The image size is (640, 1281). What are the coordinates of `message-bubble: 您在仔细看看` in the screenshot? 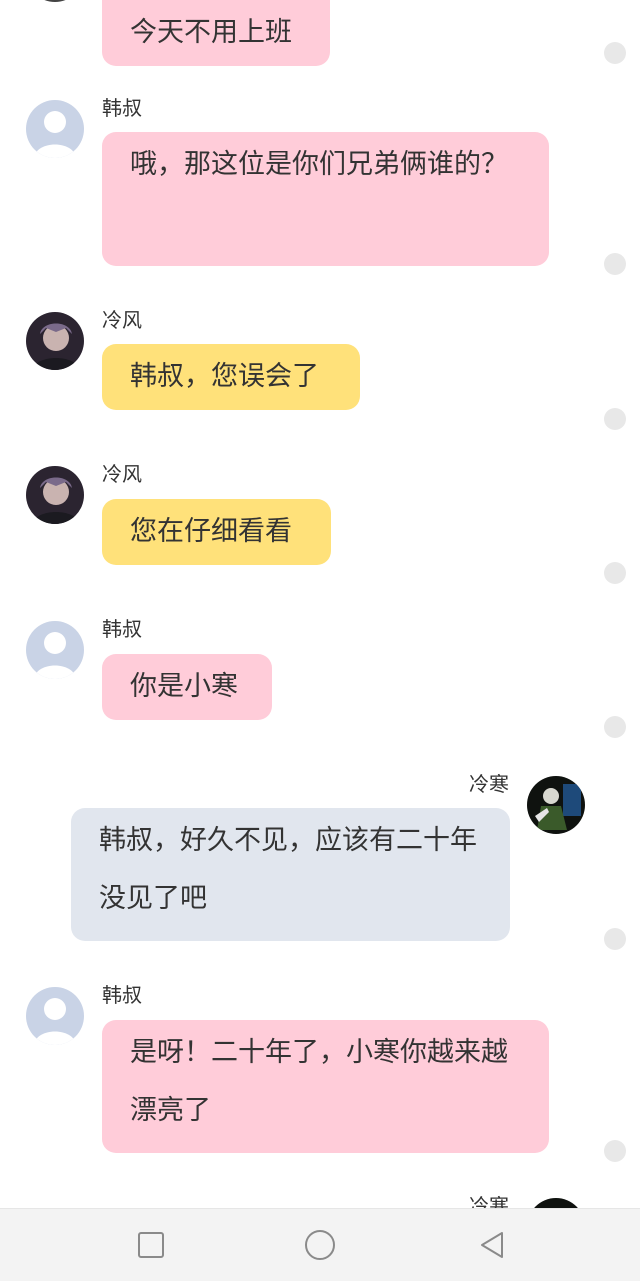 It's located at (216, 532).